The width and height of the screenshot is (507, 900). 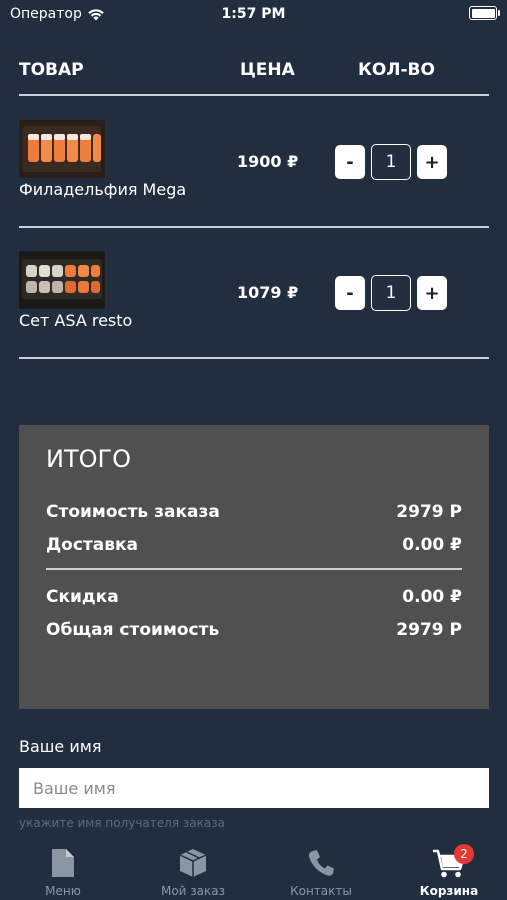 I want to click on order-cost-label: Стоимость заказа, so click(x=133, y=512).